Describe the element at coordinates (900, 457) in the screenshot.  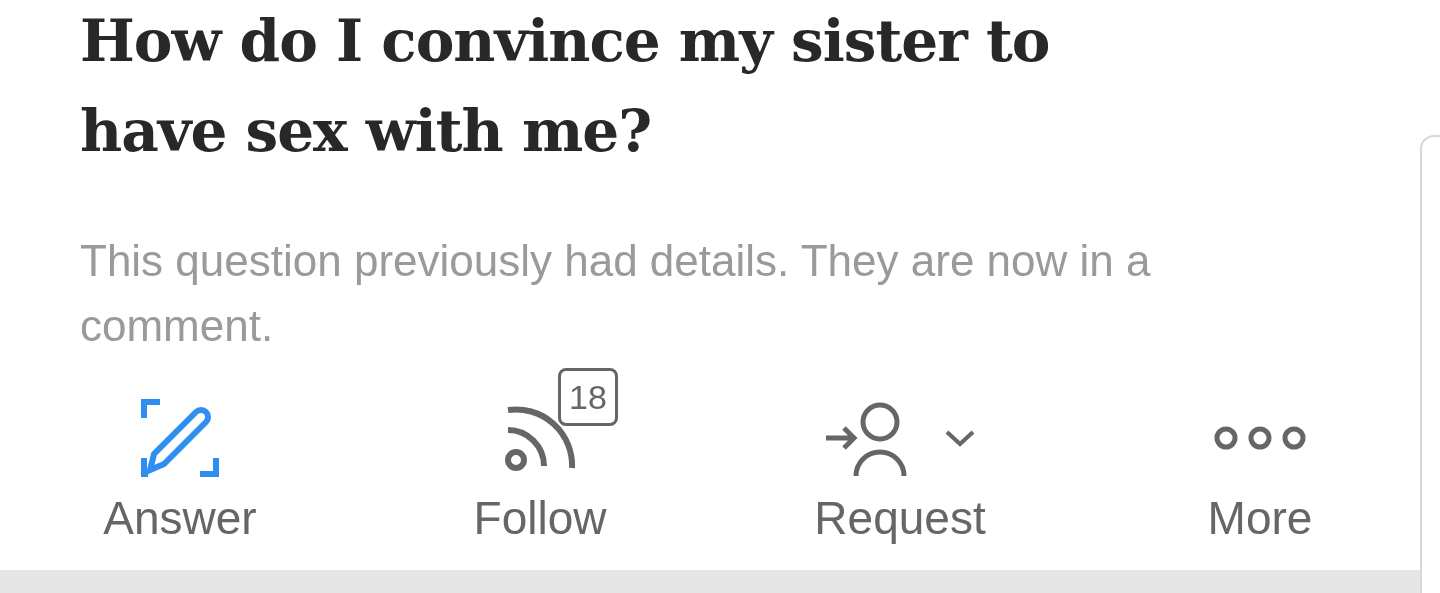
I see `request-button: Request` at that location.